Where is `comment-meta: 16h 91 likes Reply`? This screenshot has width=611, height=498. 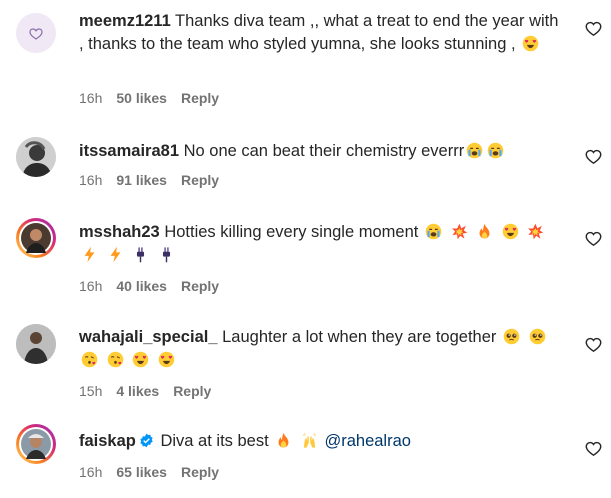 comment-meta: 16h 91 likes Reply is located at coordinates (149, 180).